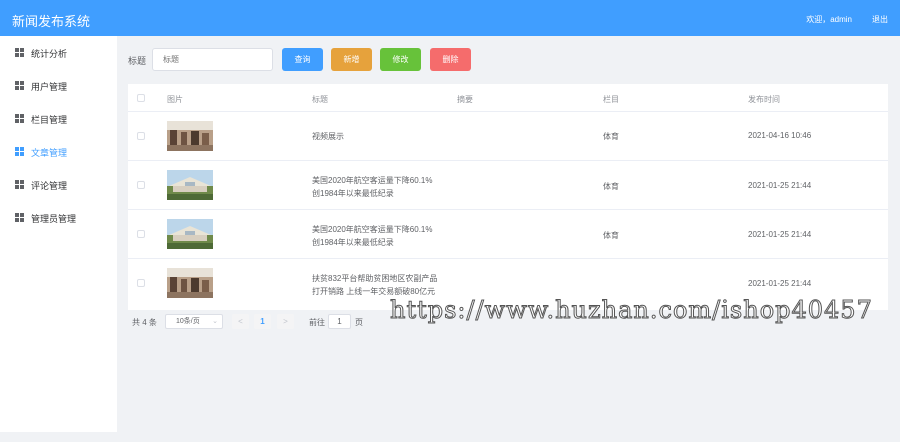 Image resolution: width=900 pixels, height=442 pixels. I want to click on search-title-label: 标题, so click(137, 61).